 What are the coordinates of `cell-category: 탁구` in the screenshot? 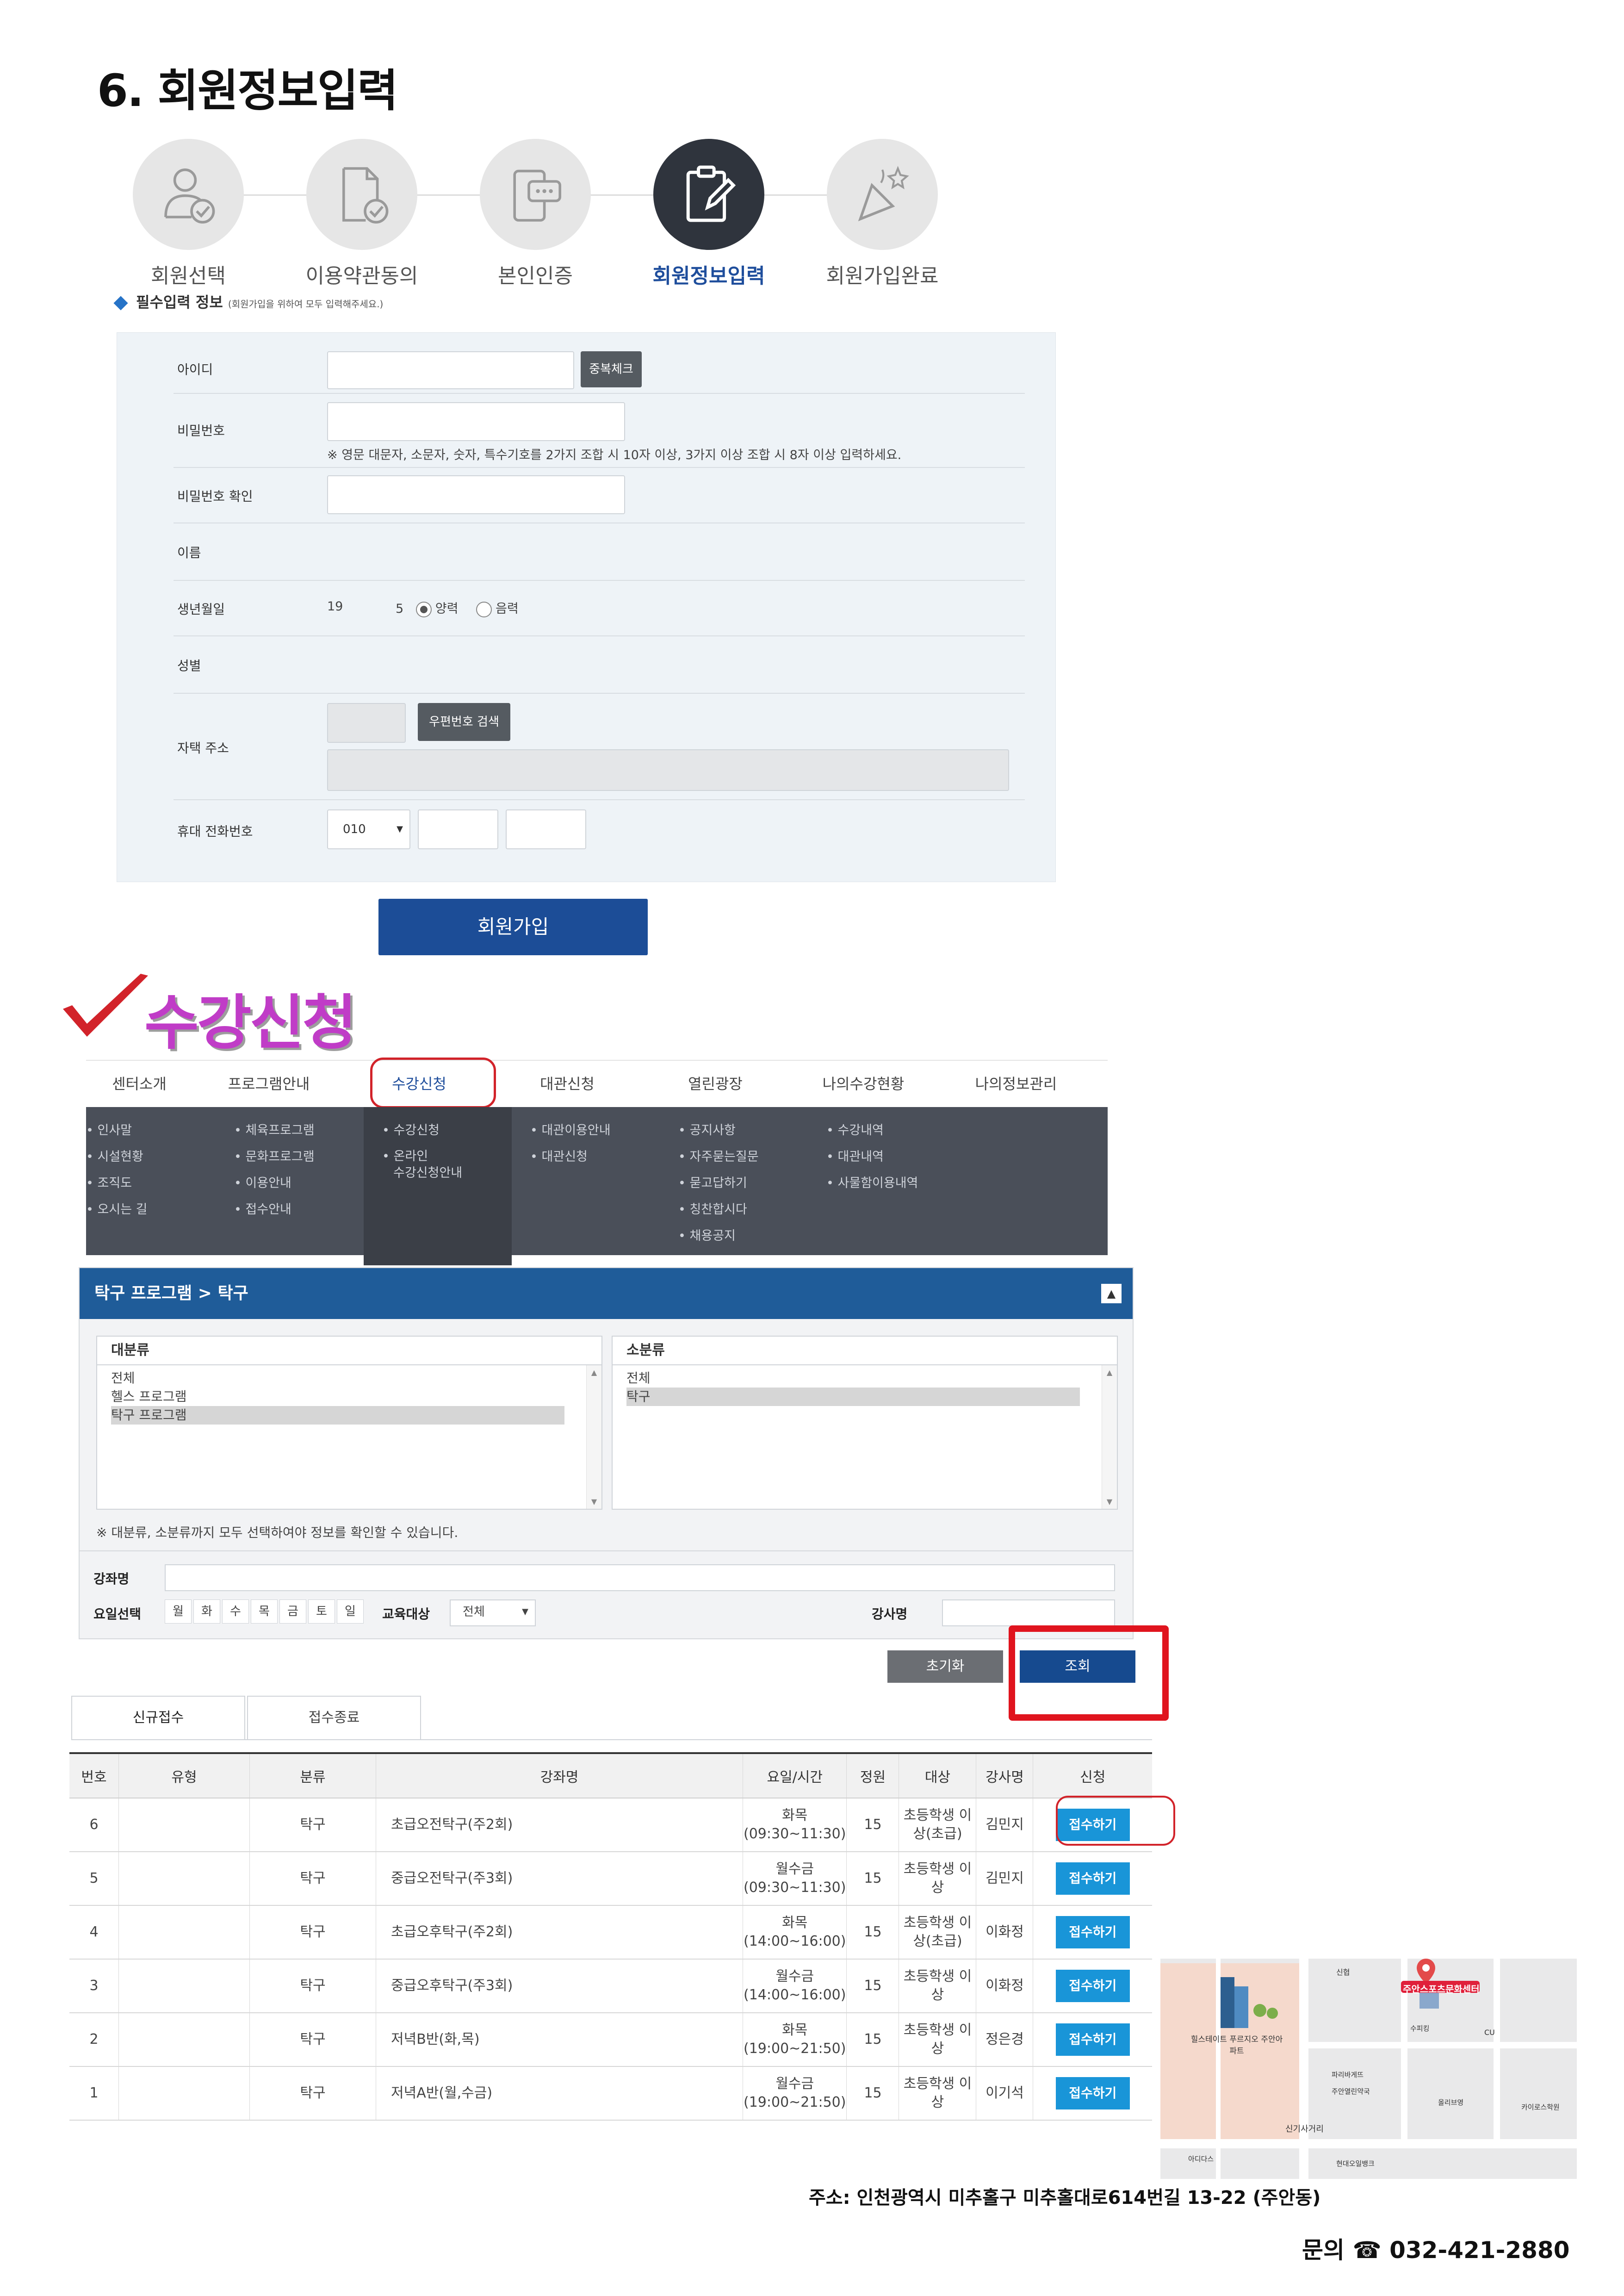 It's located at (312, 2093).